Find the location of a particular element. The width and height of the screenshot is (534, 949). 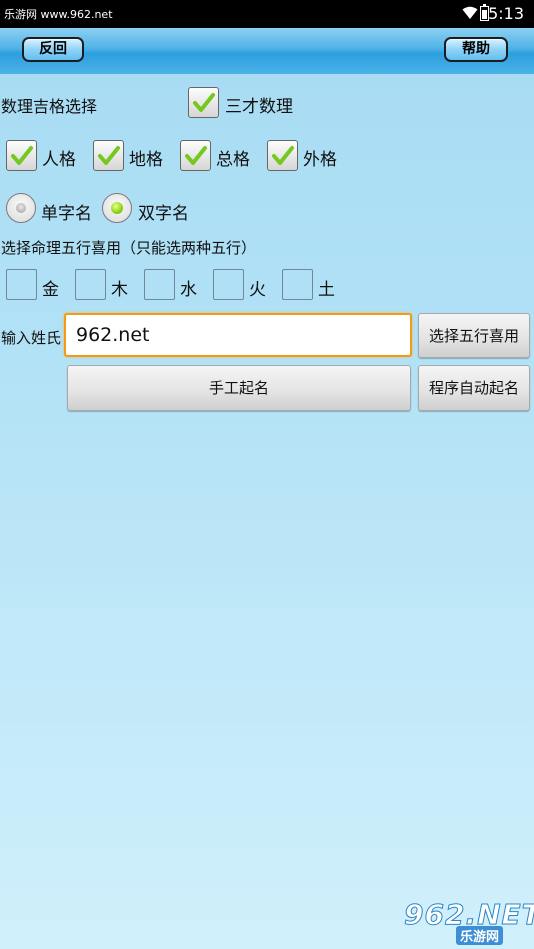

site-watermark-logo: 962.NET 乐游网 is located at coordinates (465, 922).